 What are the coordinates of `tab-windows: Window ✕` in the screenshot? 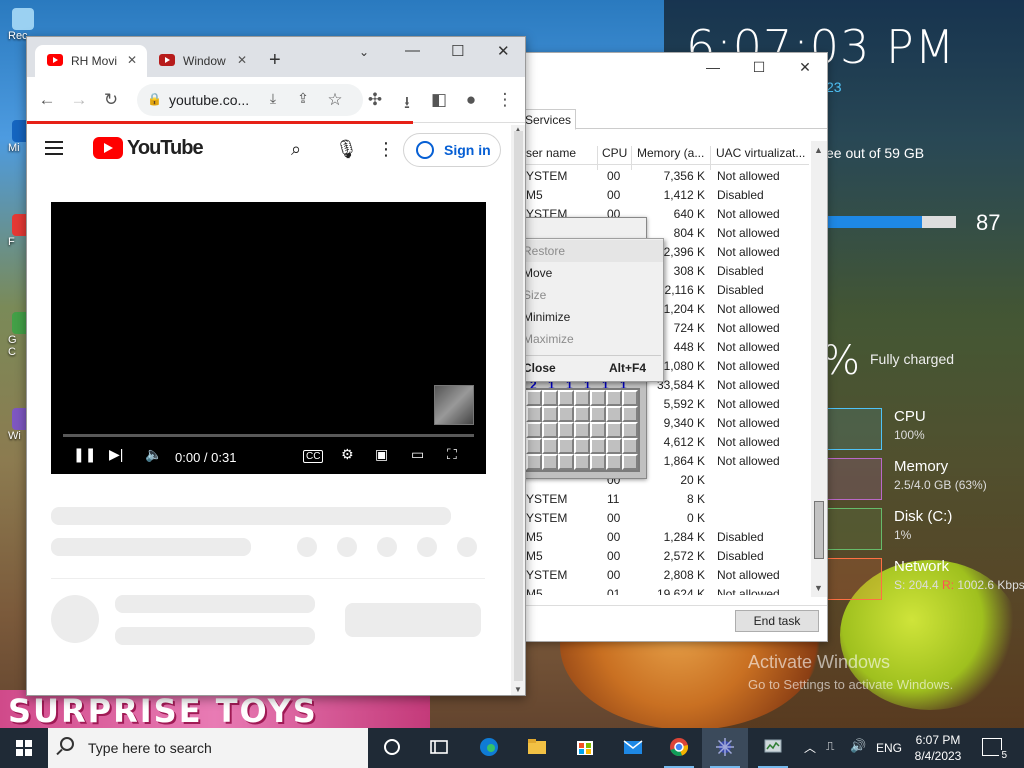 It's located at (202, 61).